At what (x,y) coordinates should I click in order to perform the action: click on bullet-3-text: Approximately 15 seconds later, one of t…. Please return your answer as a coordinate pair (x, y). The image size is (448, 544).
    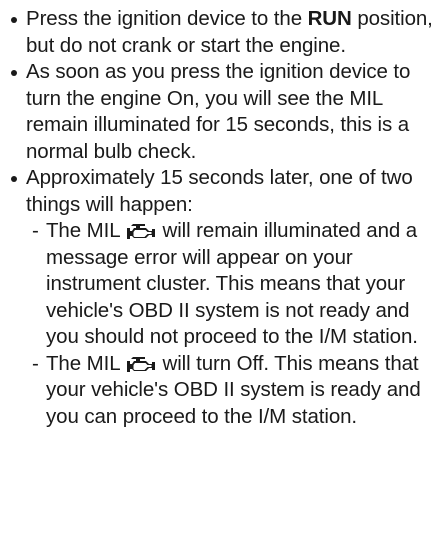
    Looking at the image, I should click on (219, 191).